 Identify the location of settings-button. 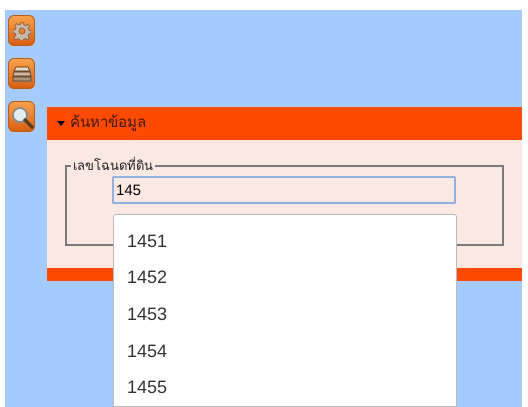
(21, 30).